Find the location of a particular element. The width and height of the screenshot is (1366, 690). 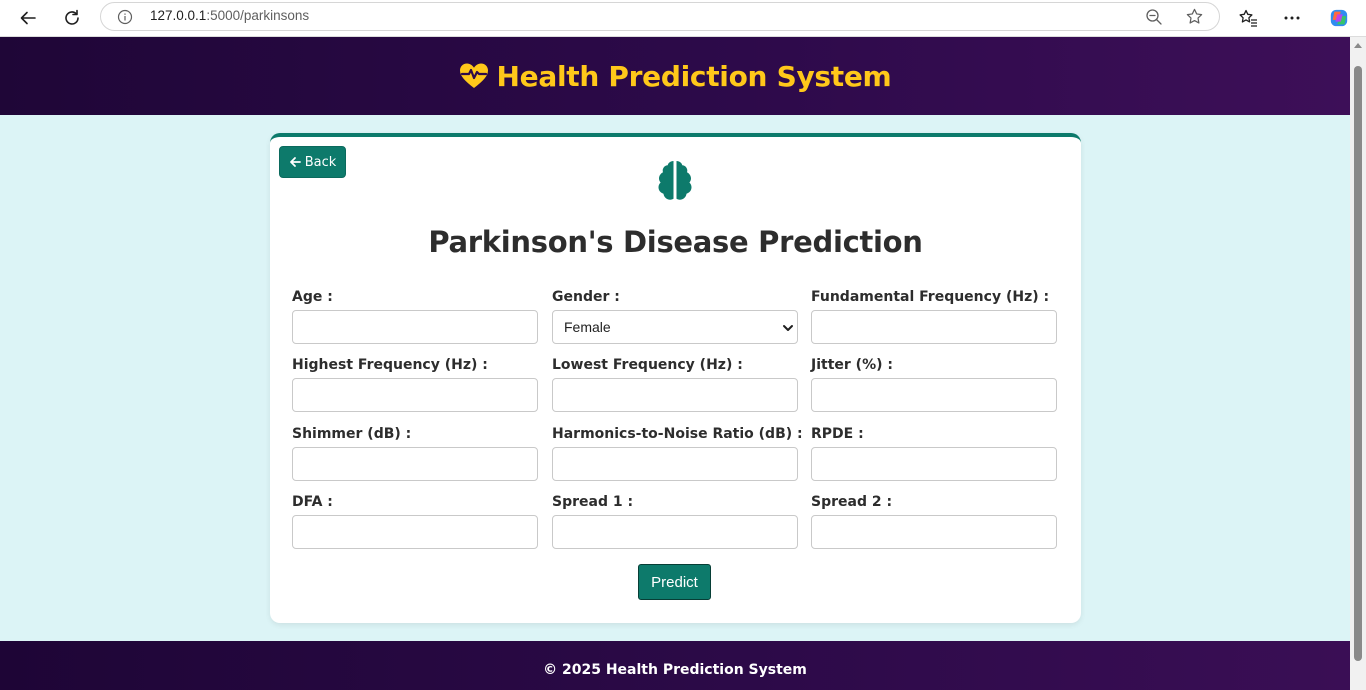

browser-reload-button is located at coordinates (72, 18).